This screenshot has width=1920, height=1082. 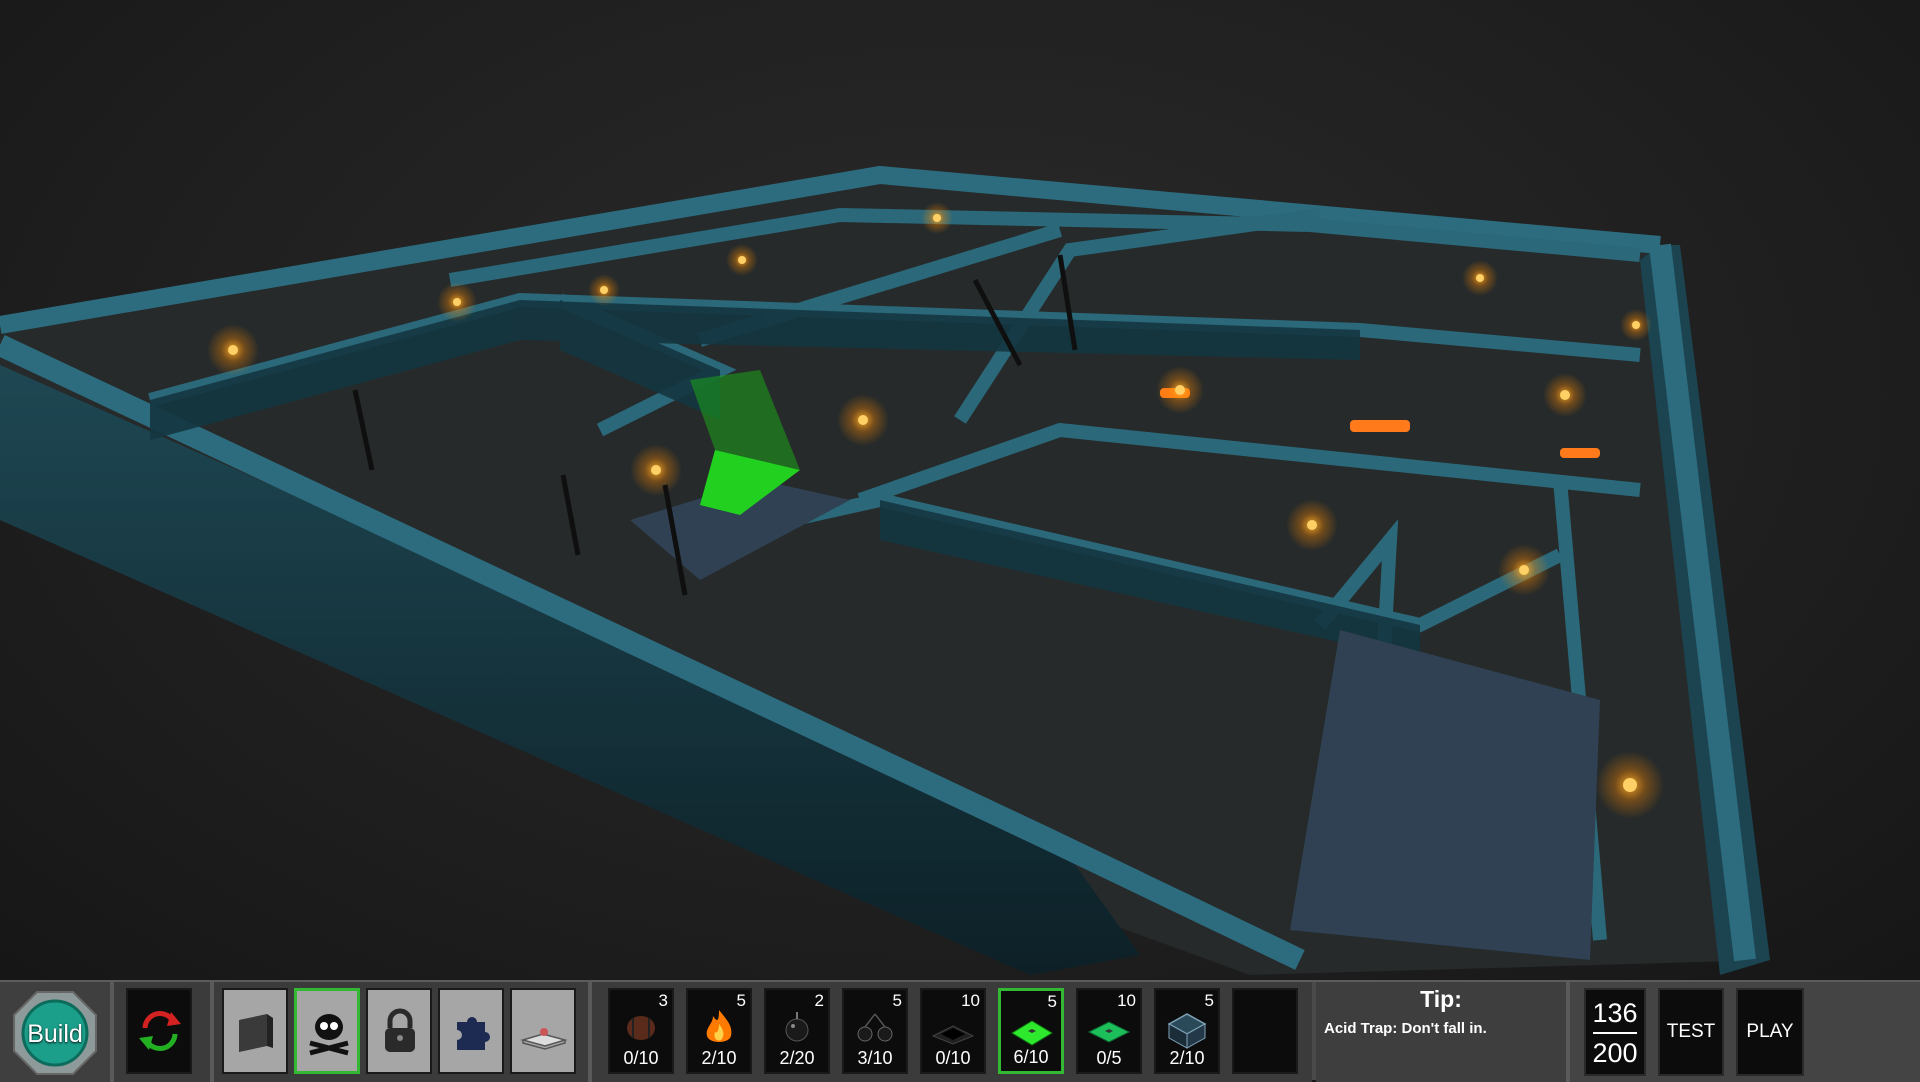 What do you see at coordinates (1031, 1057) in the screenshot?
I see `item-usage: 6/10` at bounding box center [1031, 1057].